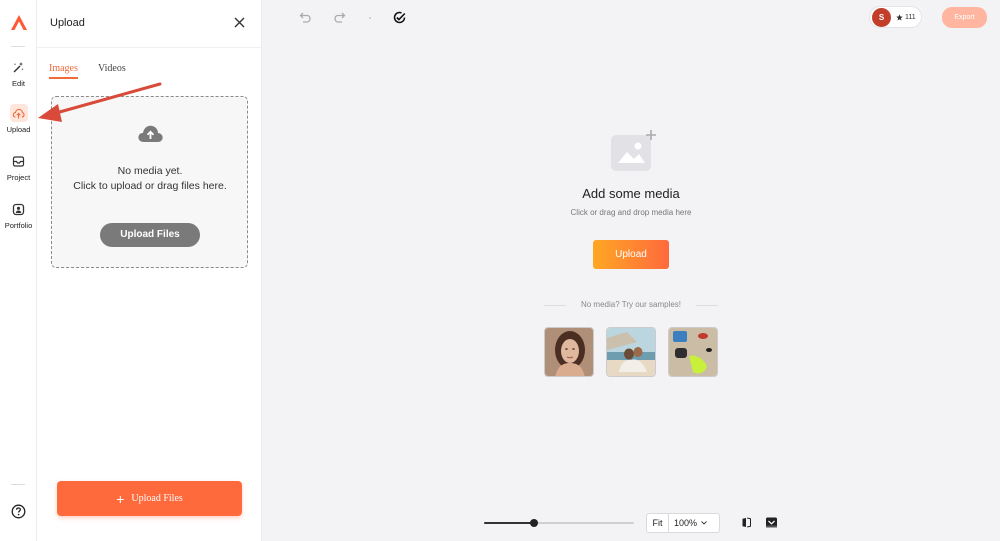  What do you see at coordinates (631, 304) in the screenshot?
I see `samples-label: No media? Try our samples!` at bounding box center [631, 304].